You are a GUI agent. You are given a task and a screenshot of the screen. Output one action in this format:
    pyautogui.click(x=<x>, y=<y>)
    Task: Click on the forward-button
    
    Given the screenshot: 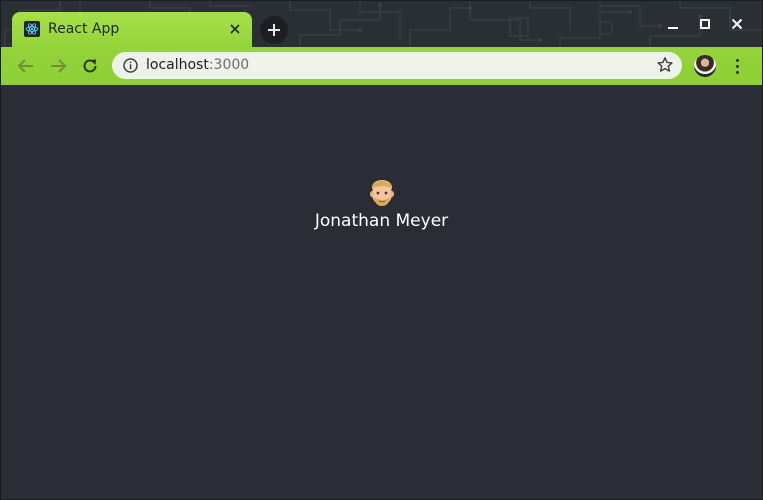 What is the action you would take?
    pyautogui.click(x=58, y=66)
    